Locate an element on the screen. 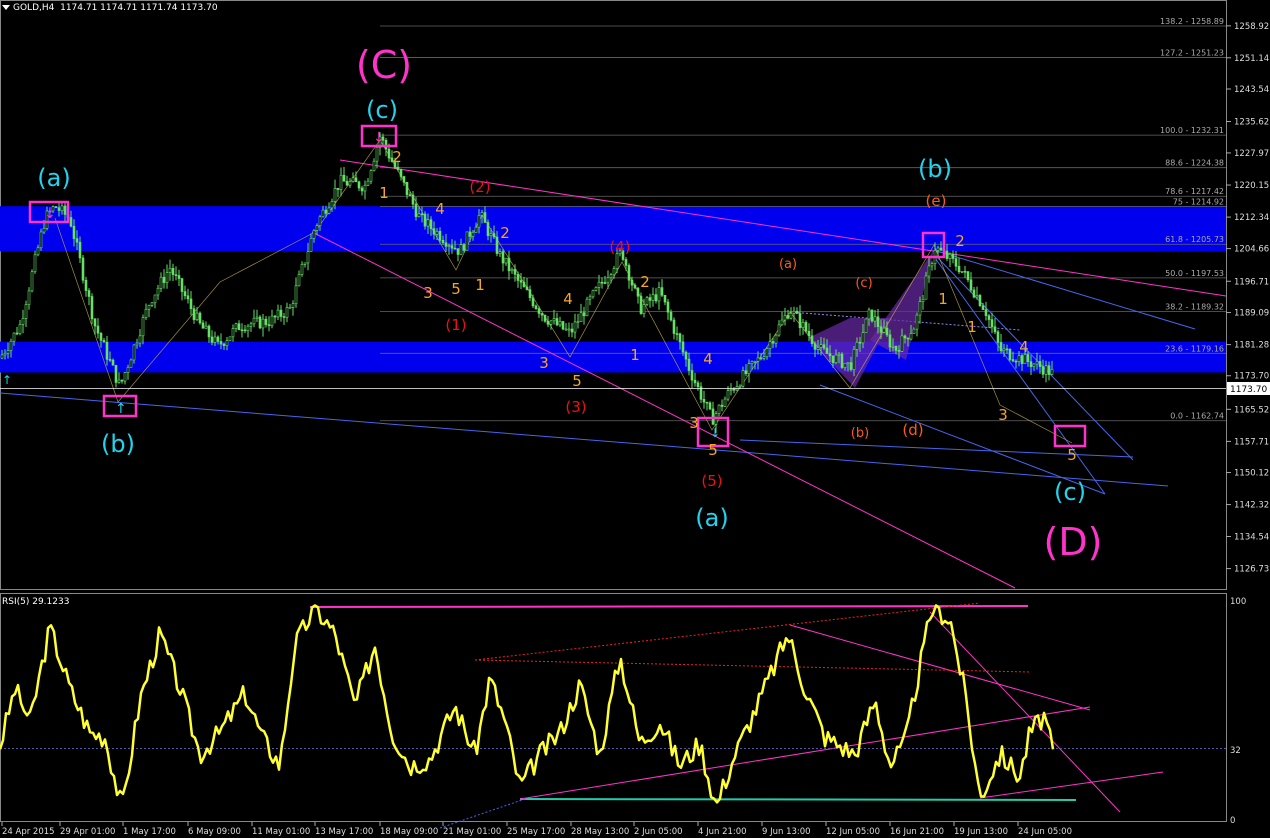 This screenshot has height=838, width=1270. fib-label: 38.2 - 1189.32 is located at coordinates (1194, 307).